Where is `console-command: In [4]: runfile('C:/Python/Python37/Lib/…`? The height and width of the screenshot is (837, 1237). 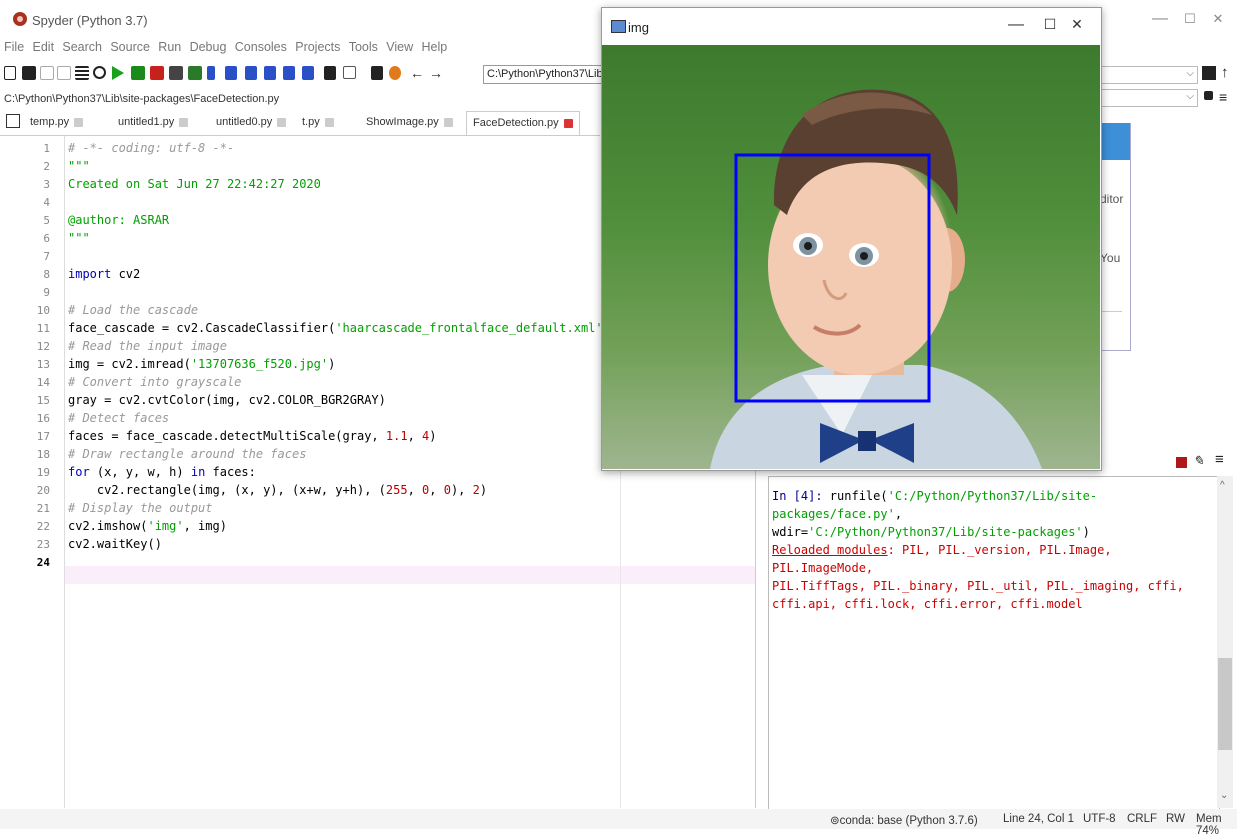 console-command: In [4]: runfile('C:/Python/Python37/Lib/… is located at coordinates (935, 505).